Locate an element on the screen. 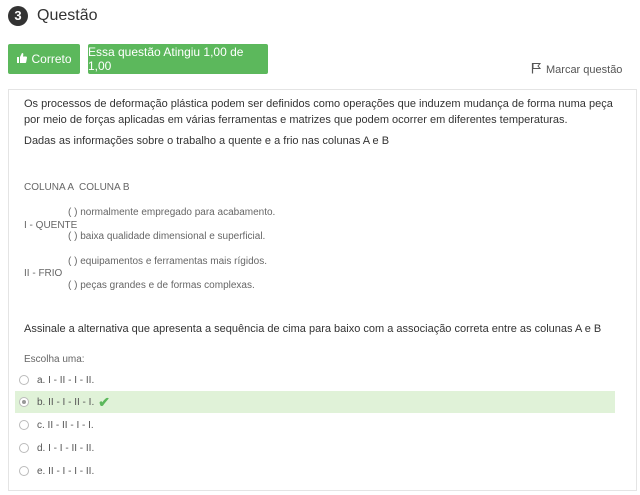  radio-b is located at coordinates (24, 402).